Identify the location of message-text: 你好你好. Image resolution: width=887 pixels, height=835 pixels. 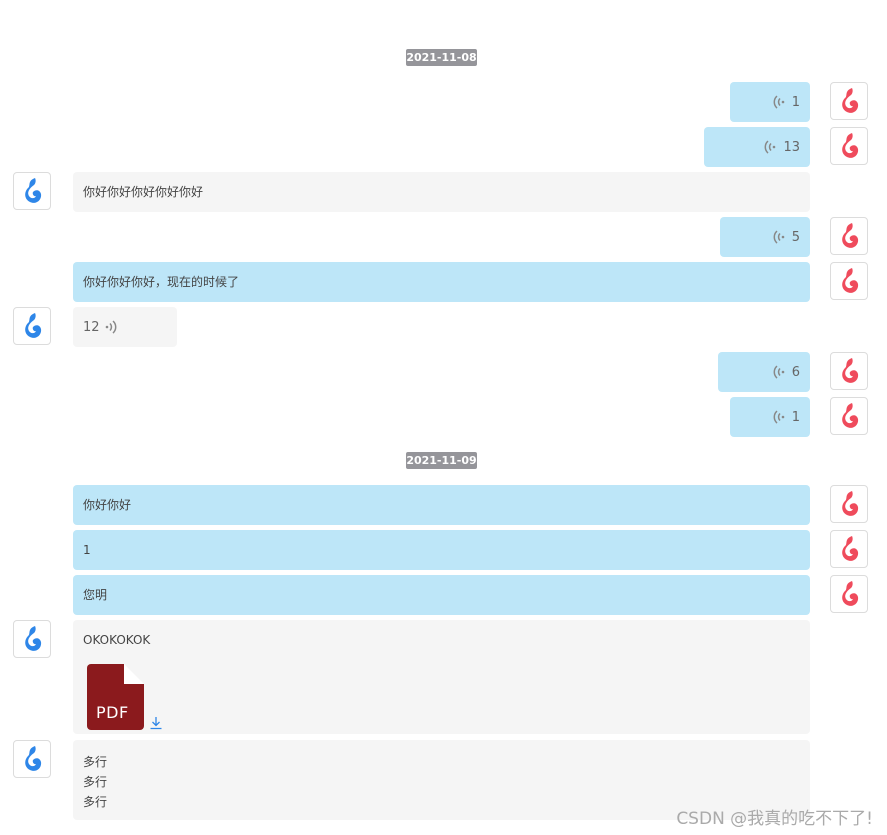
(107, 505).